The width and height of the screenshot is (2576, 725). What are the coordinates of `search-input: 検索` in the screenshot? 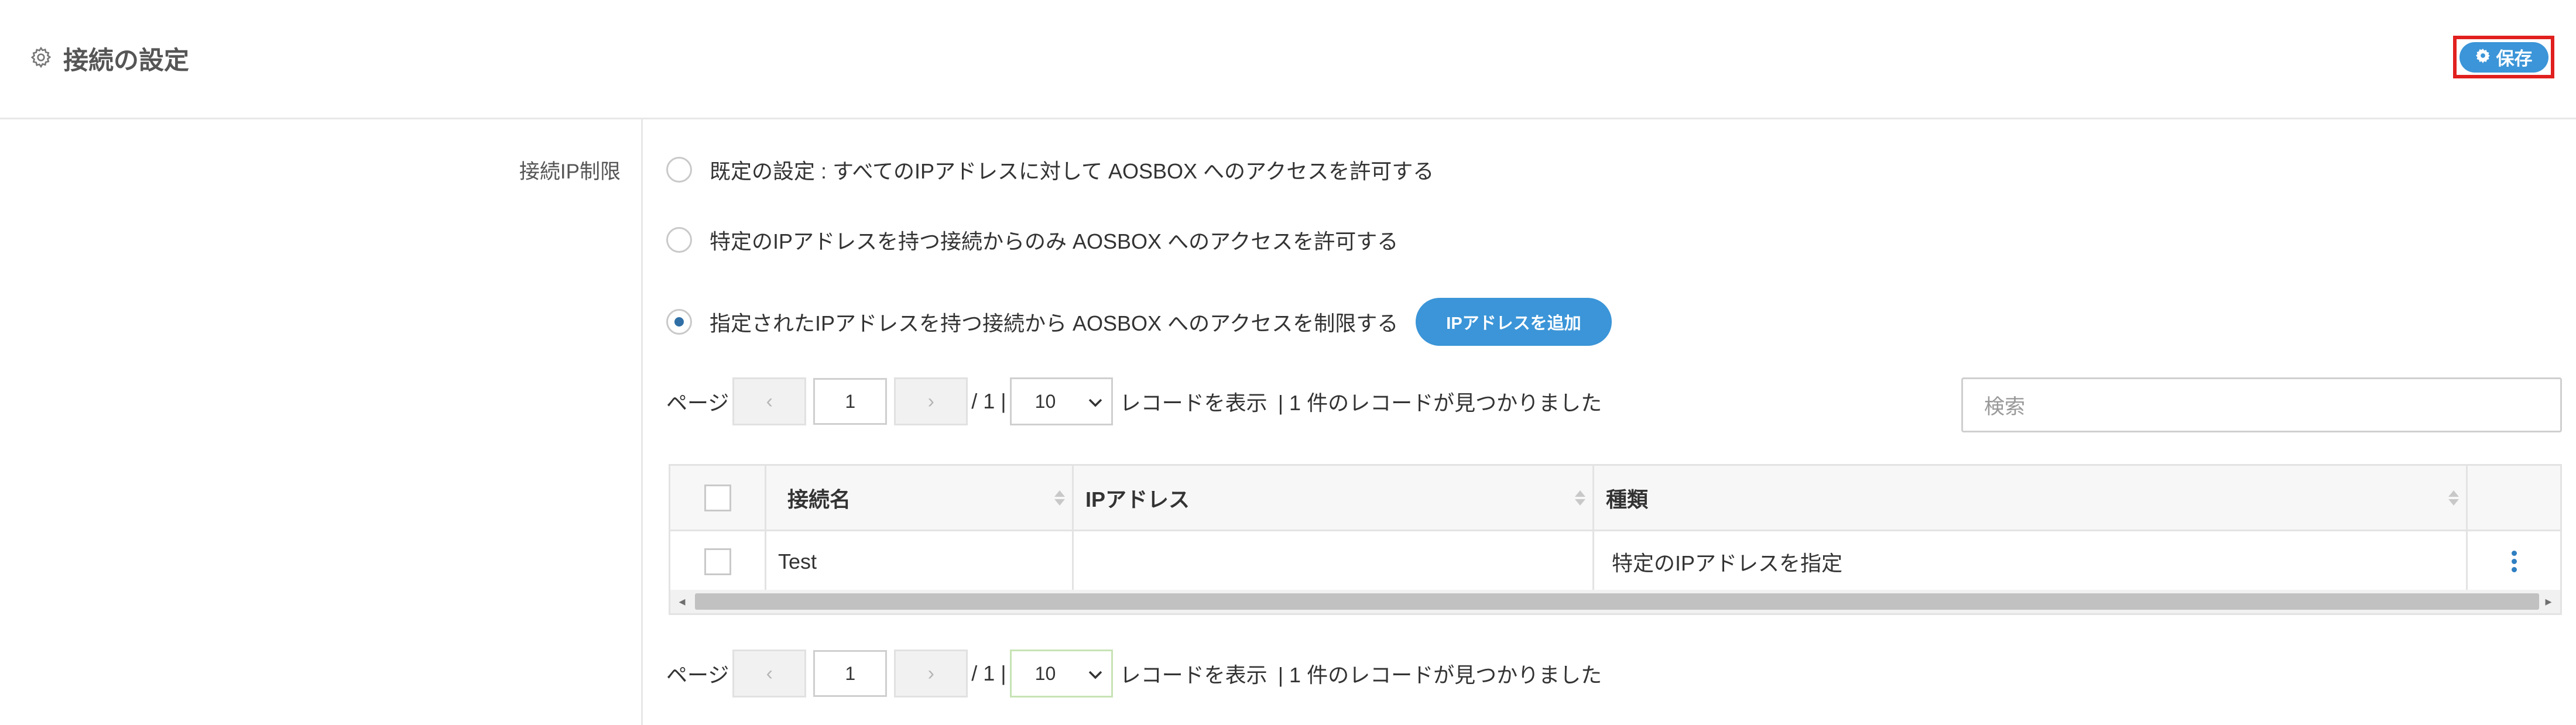 It's located at (2261, 404).